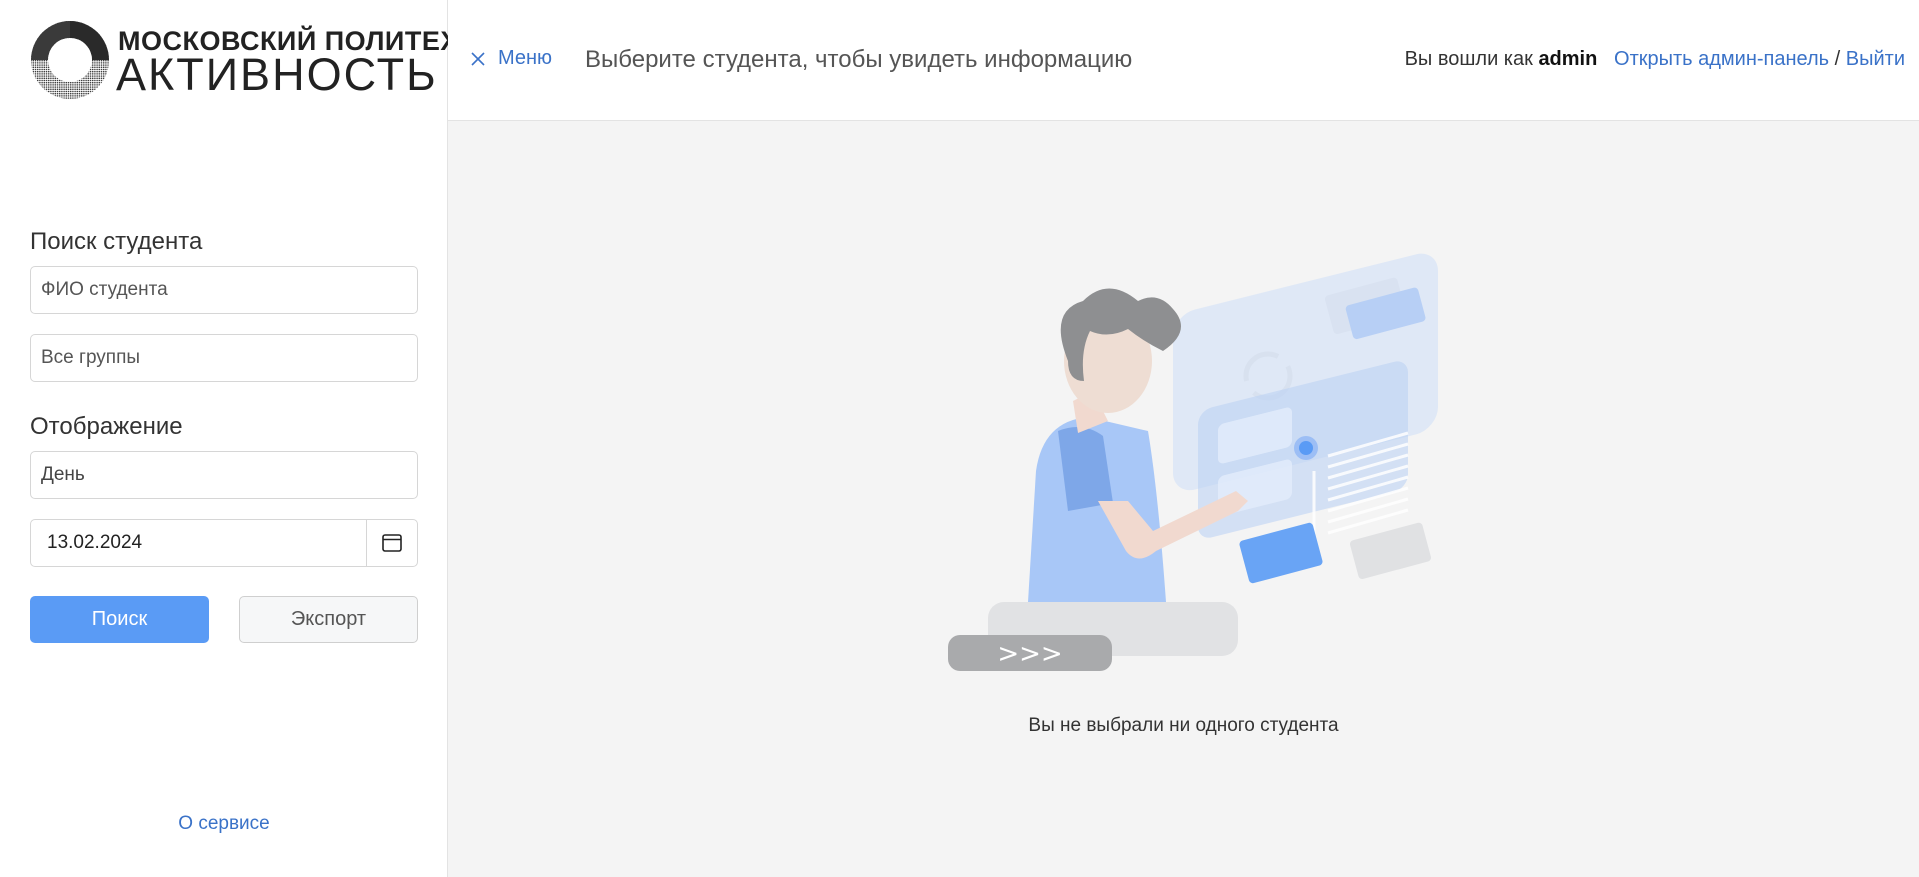  What do you see at coordinates (1721, 59) in the screenshot?
I see `admin-panel-link: Открыть админ-панель` at bounding box center [1721, 59].